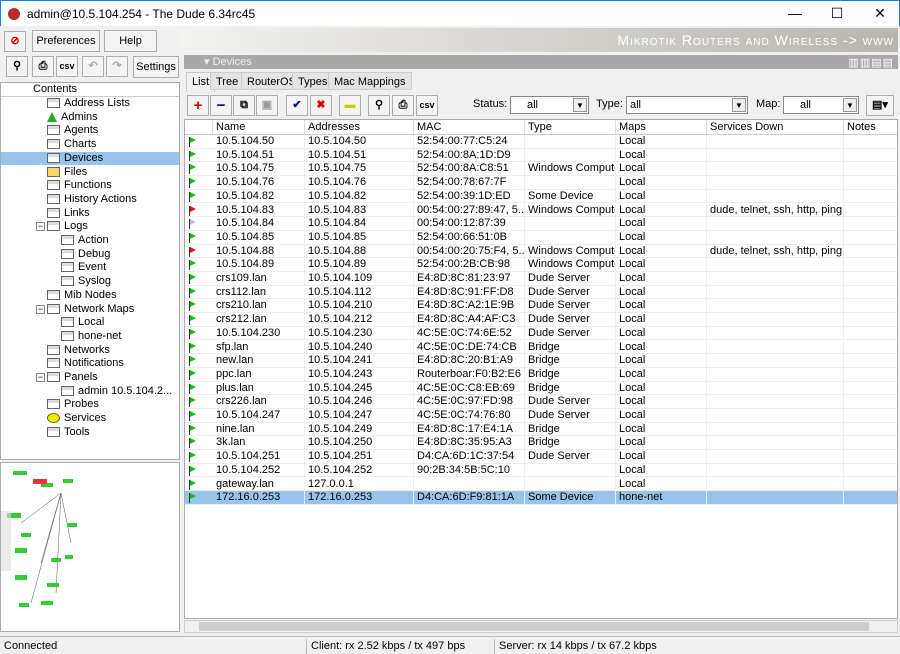 This screenshot has height=654, width=900. What do you see at coordinates (156, 67) in the screenshot?
I see `settings-button: Settings` at bounding box center [156, 67].